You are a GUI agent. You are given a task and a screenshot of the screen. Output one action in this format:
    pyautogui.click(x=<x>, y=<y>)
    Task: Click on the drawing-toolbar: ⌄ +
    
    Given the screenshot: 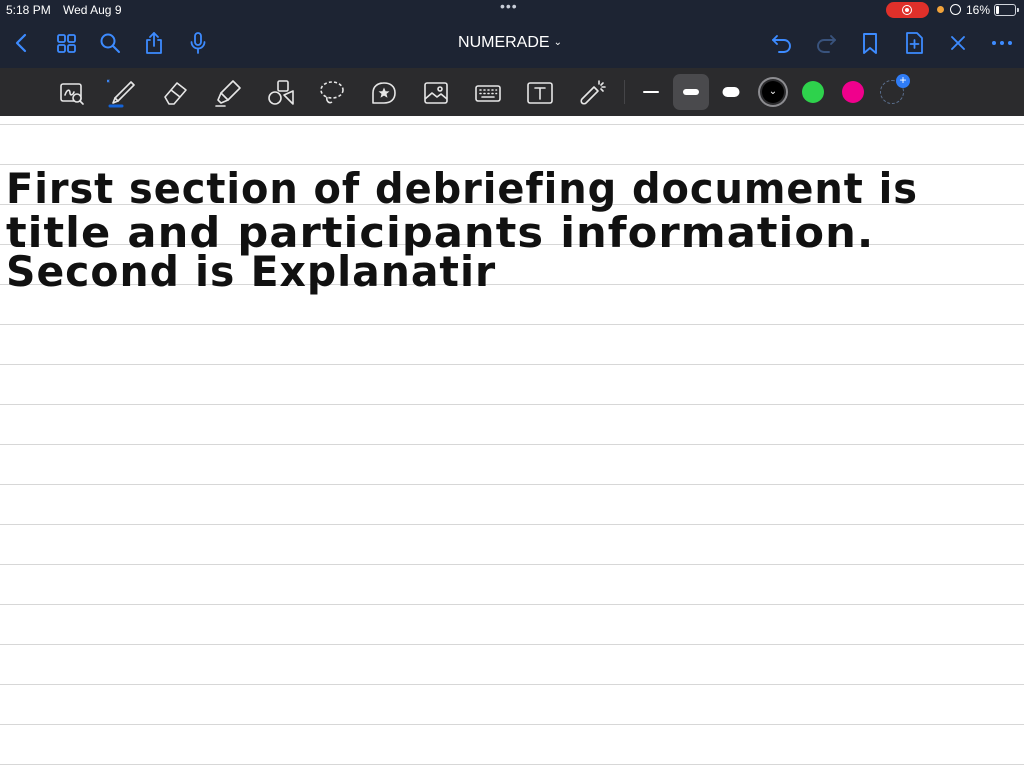 What is the action you would take?
    pyautogui.click(x=512, y=92)
    